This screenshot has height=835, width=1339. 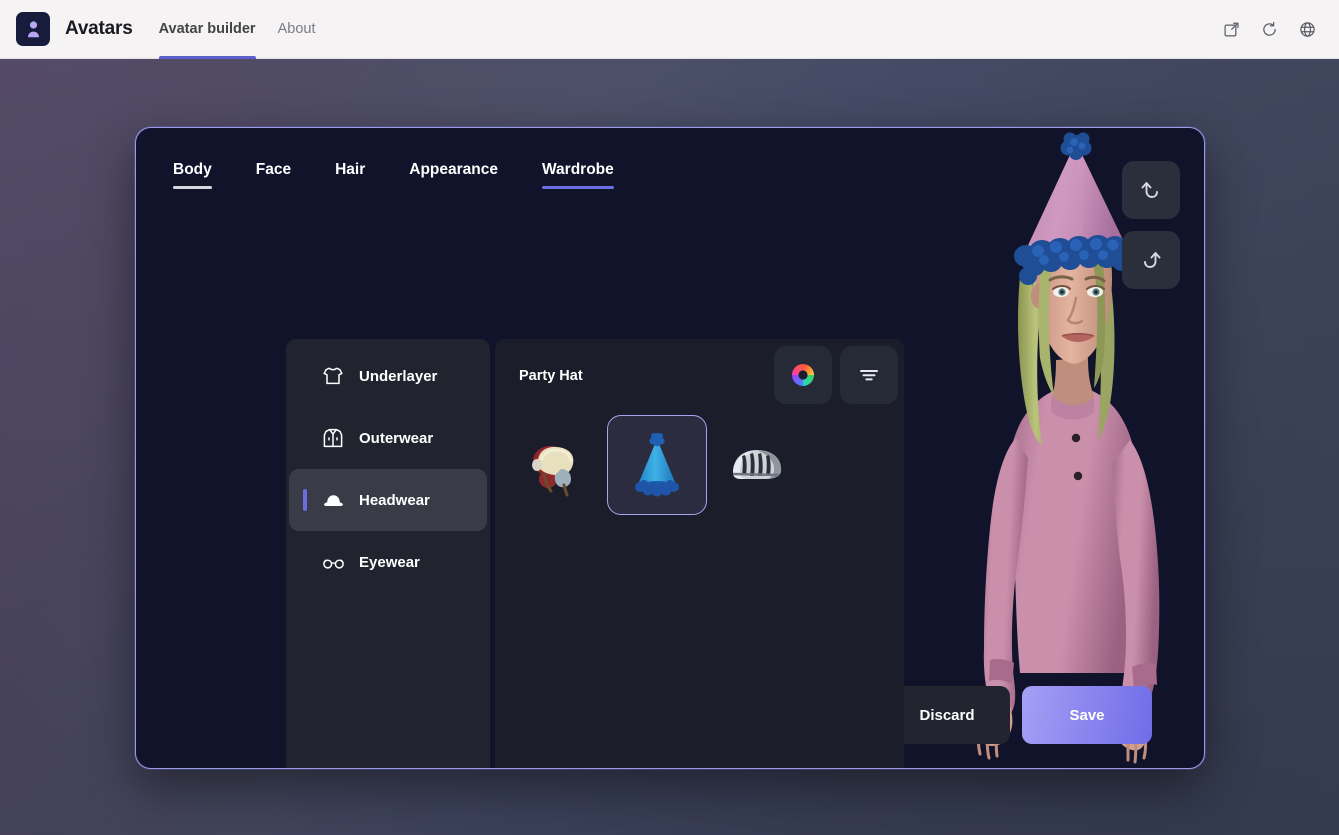 I want to click on undo-button, so click(x=1151, y=190).